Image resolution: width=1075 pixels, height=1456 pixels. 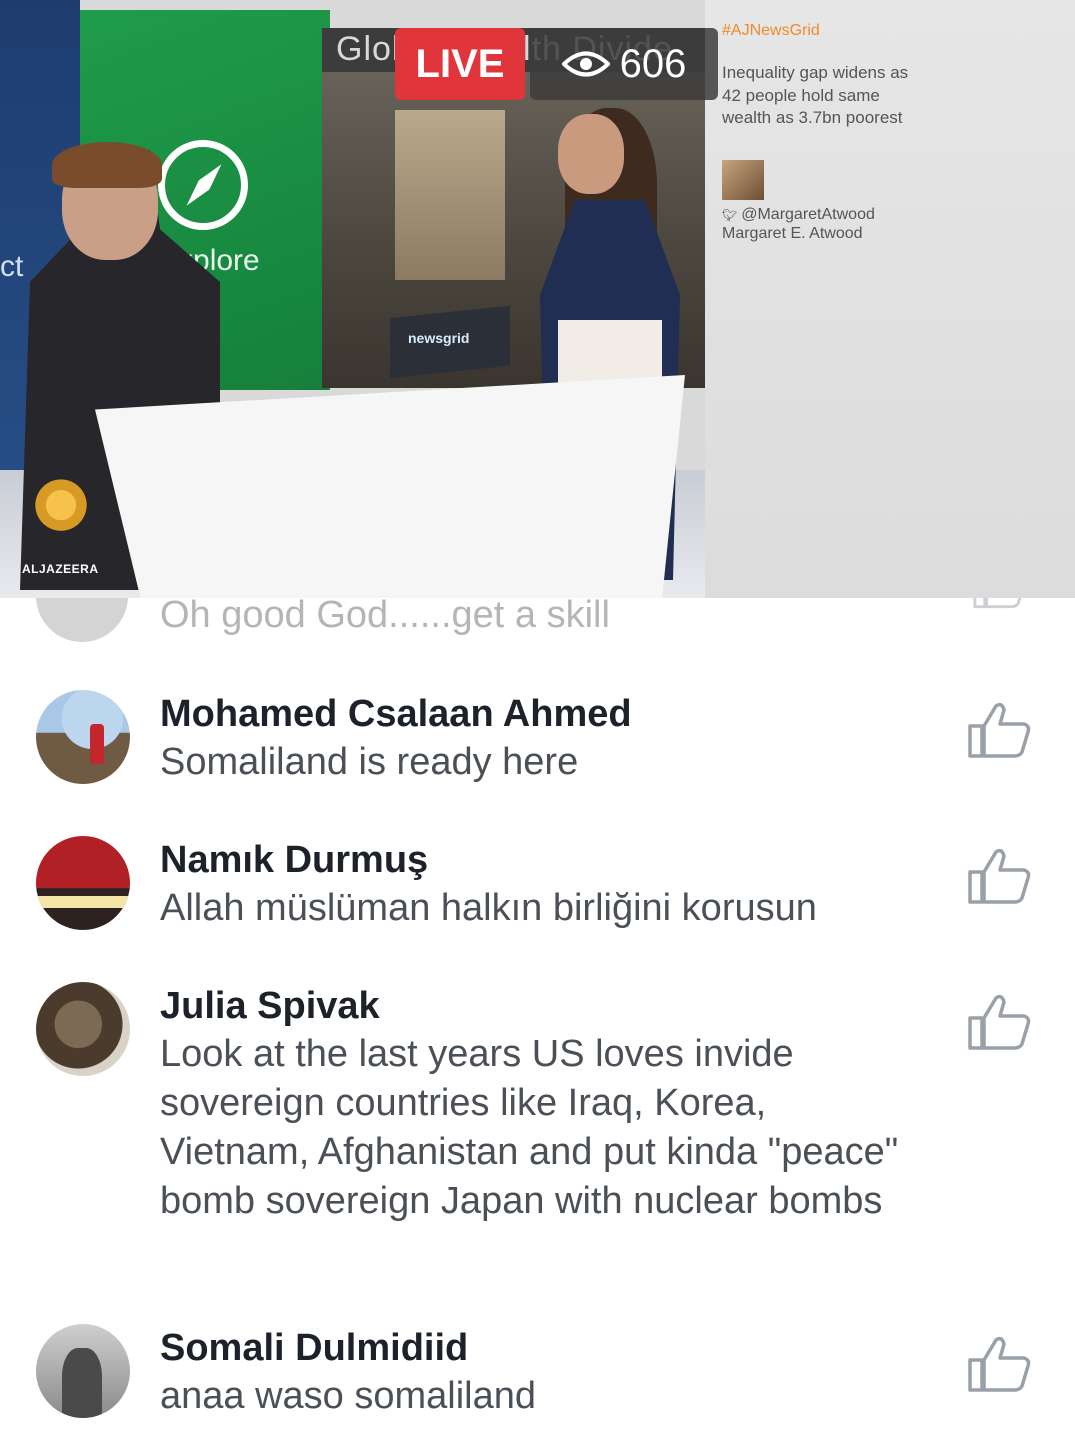 I want to click on commenter-name: Julia Spivak, so click(x=270, y=1006).